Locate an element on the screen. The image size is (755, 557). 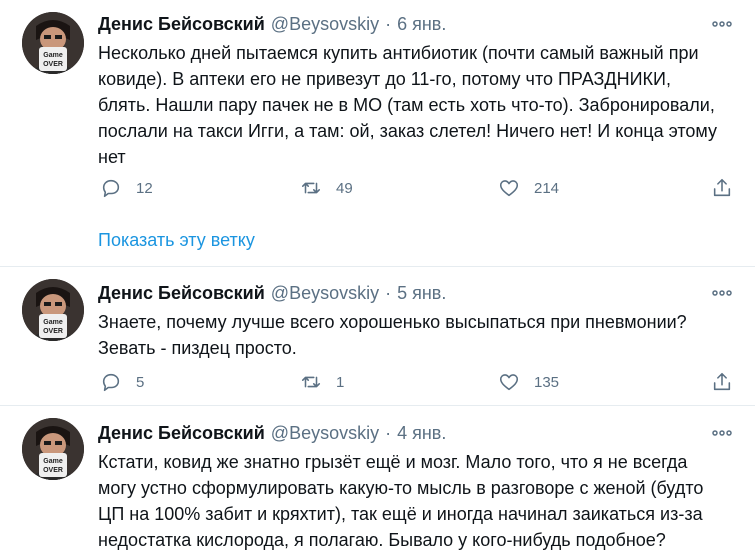
reply-count: 12 is located at coordinates (144, 188).